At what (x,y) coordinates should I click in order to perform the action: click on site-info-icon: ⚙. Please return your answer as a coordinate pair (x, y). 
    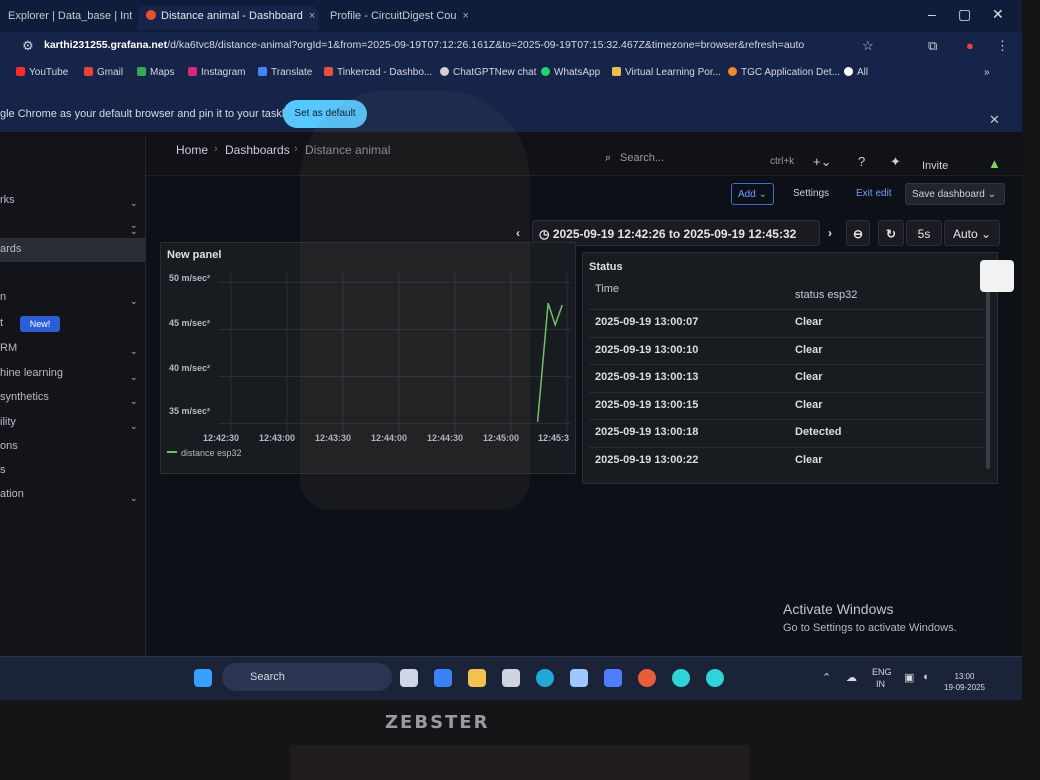
    Looking at the image, I should click on (28, 46).